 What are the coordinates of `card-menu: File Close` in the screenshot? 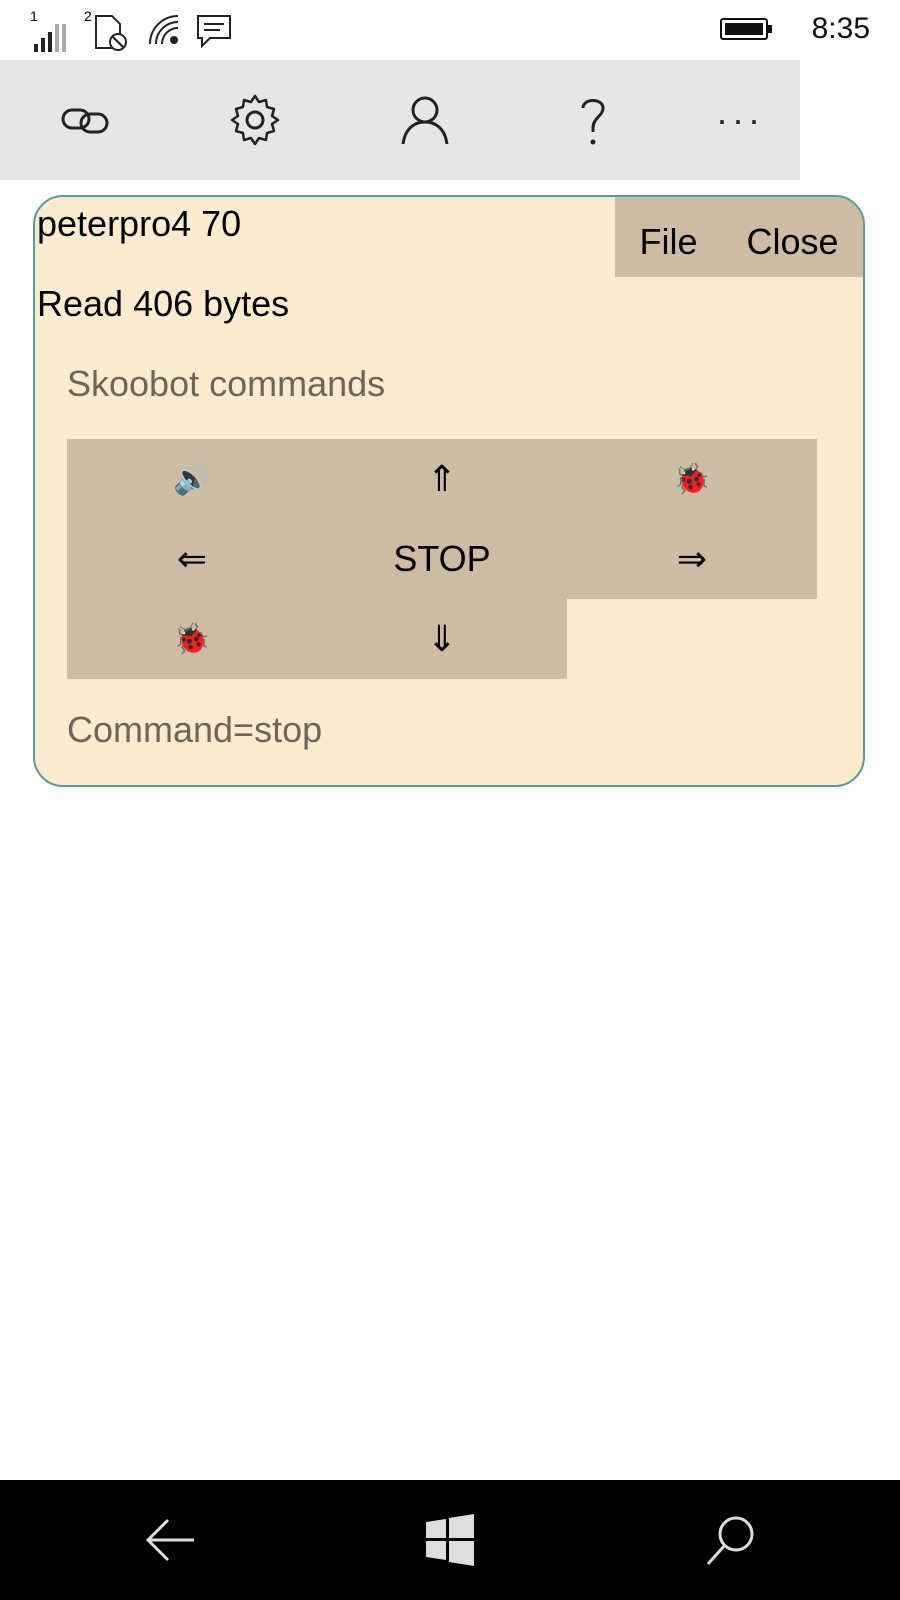 It's located at (739, 237).